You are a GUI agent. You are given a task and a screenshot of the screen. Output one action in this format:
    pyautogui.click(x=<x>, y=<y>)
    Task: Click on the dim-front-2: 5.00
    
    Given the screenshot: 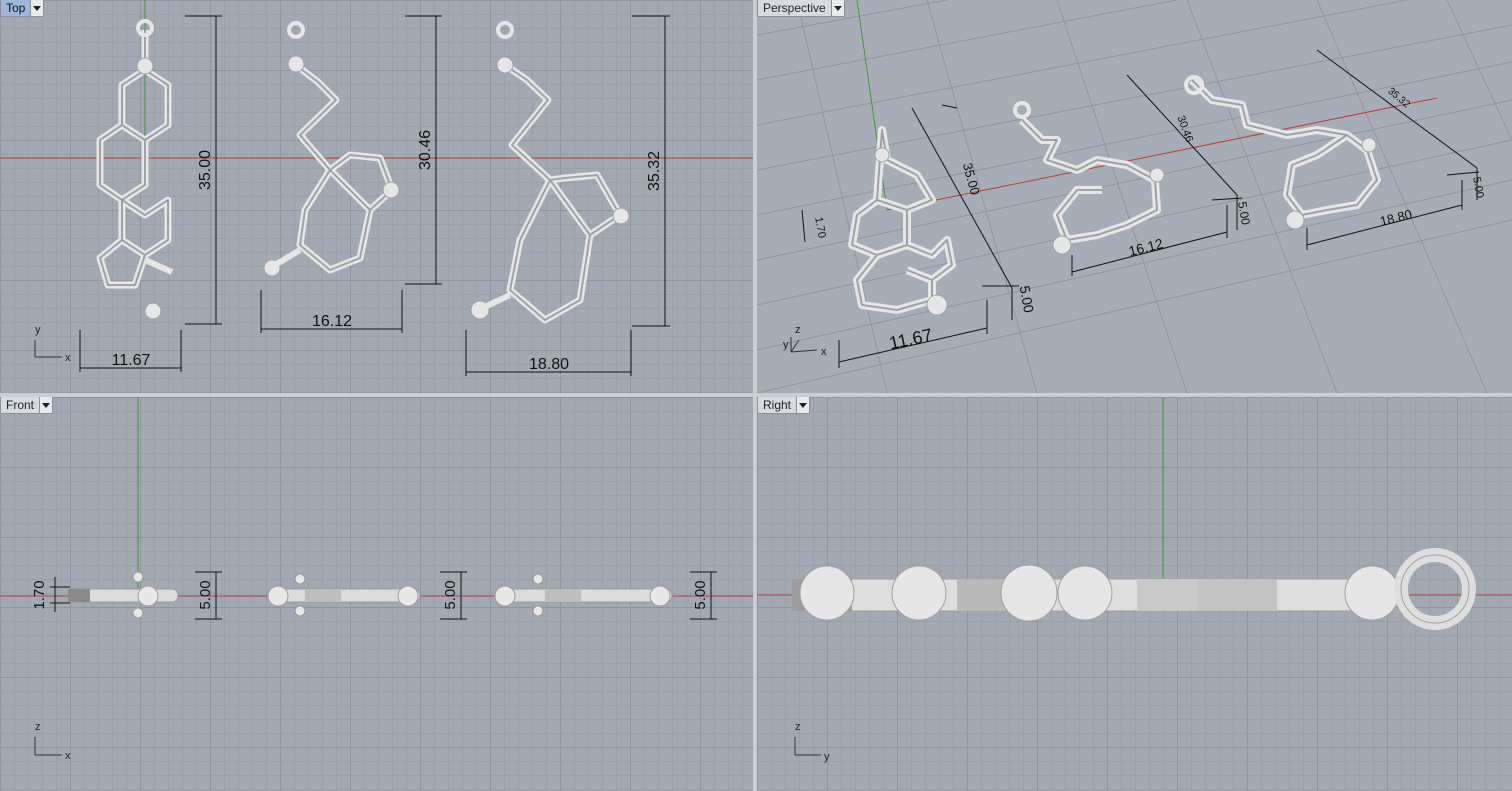 What is the action you would take?
    pyautogui.click(x=205, y=594)
    